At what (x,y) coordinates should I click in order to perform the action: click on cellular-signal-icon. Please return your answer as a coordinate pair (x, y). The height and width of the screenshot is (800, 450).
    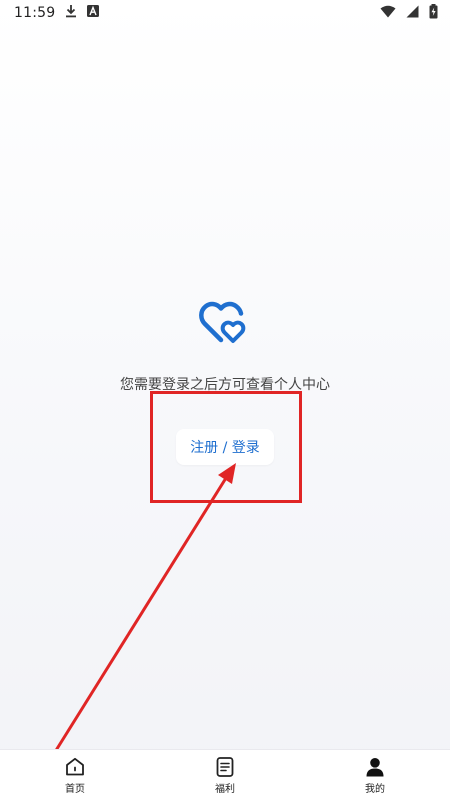
    Looking at the image, I should click on (412, 13).